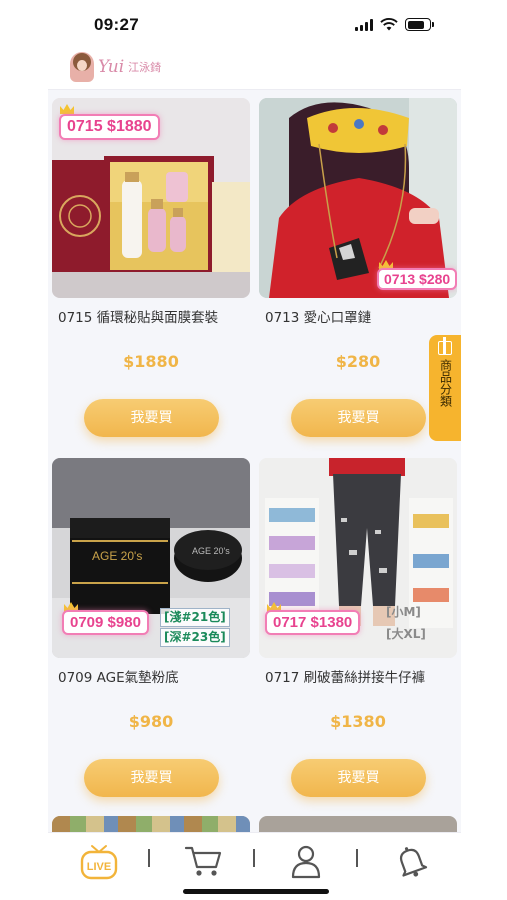 Image resolution: width=507 pixels, height=900 pixels. What do you see at coordinates (118, 678) in the screenshot?
I see `product-title: 0709 AGE氣墊粉底` at bounding box center [118, 678].